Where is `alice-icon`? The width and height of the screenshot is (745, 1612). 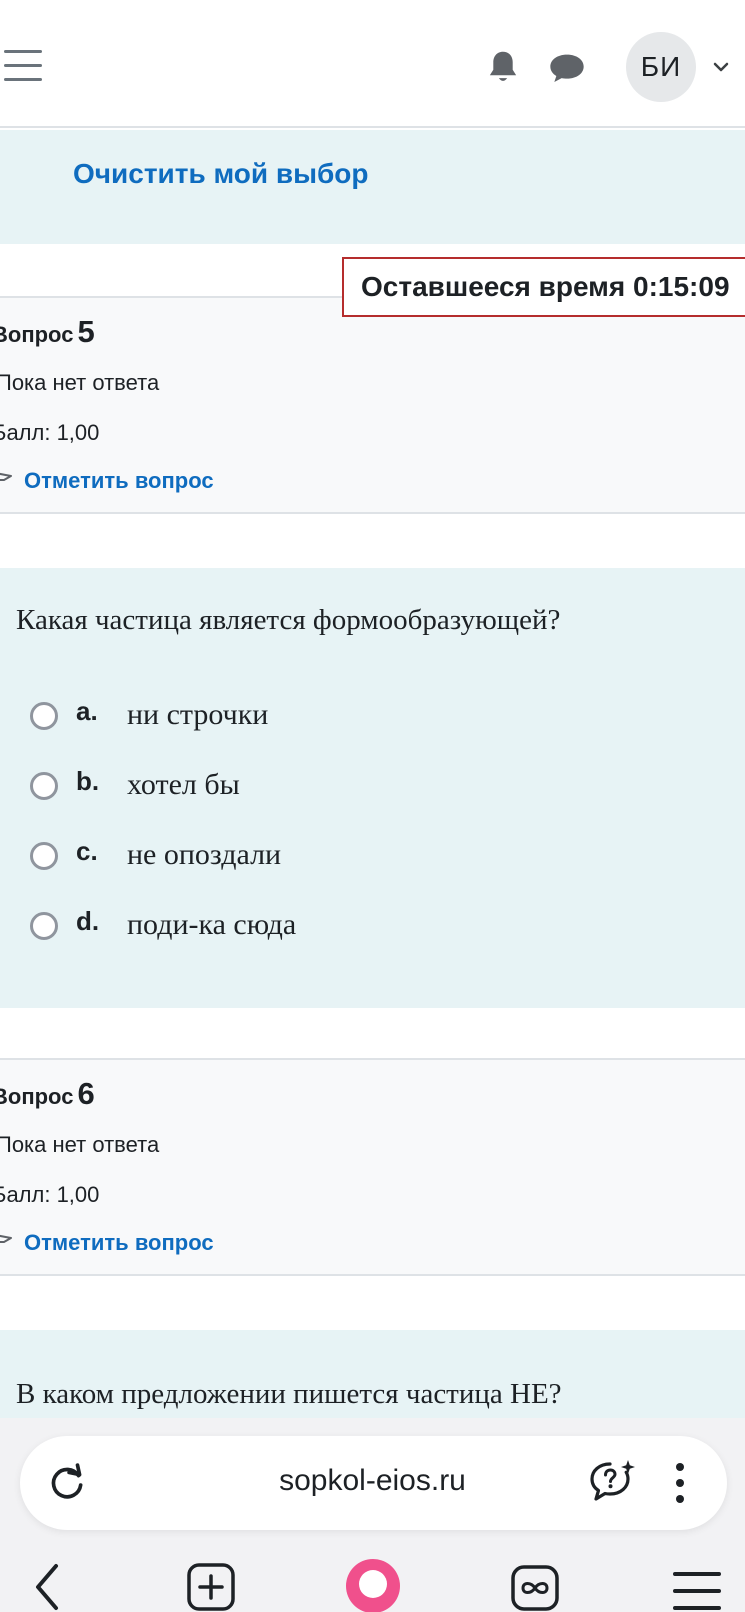
alice-icon is located at coordinates (373, 1584).